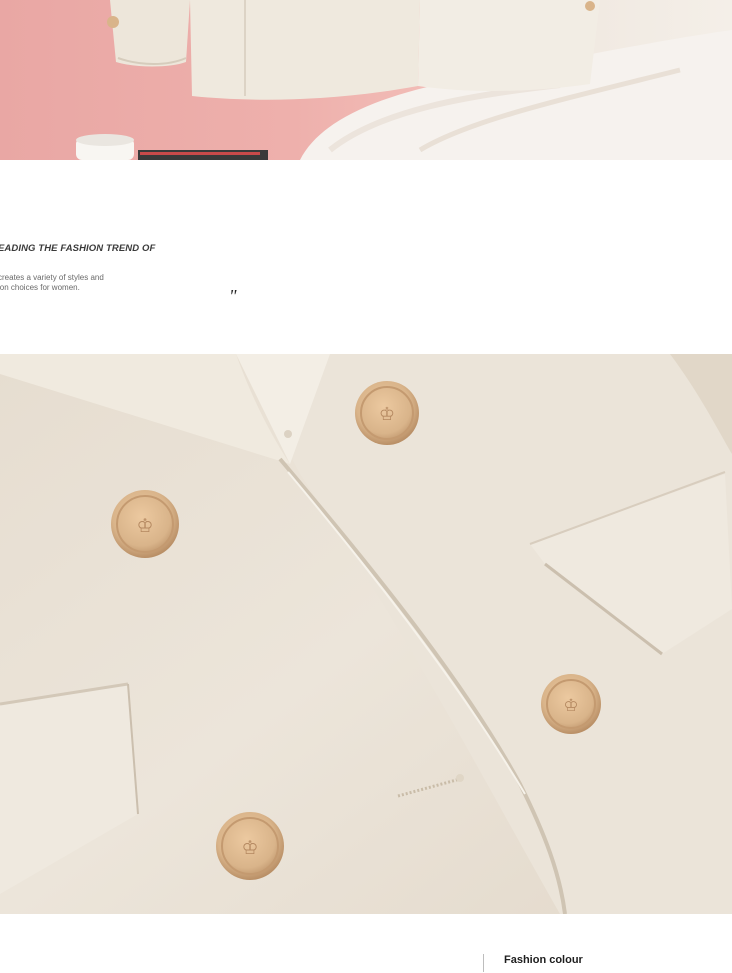 The image size is (732, 973). I want to click on button-4: ♔, so click(250, 846).